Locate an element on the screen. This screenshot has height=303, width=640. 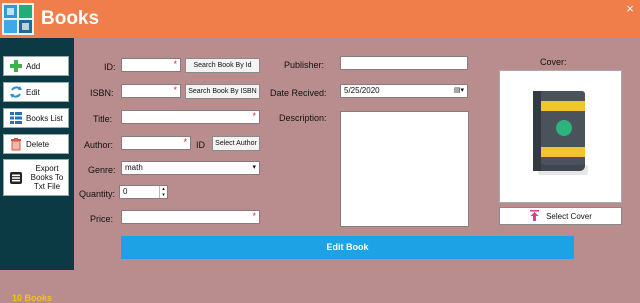
sidebar-item-export: Export Books To Txt File is located at coordinates (36, 177).